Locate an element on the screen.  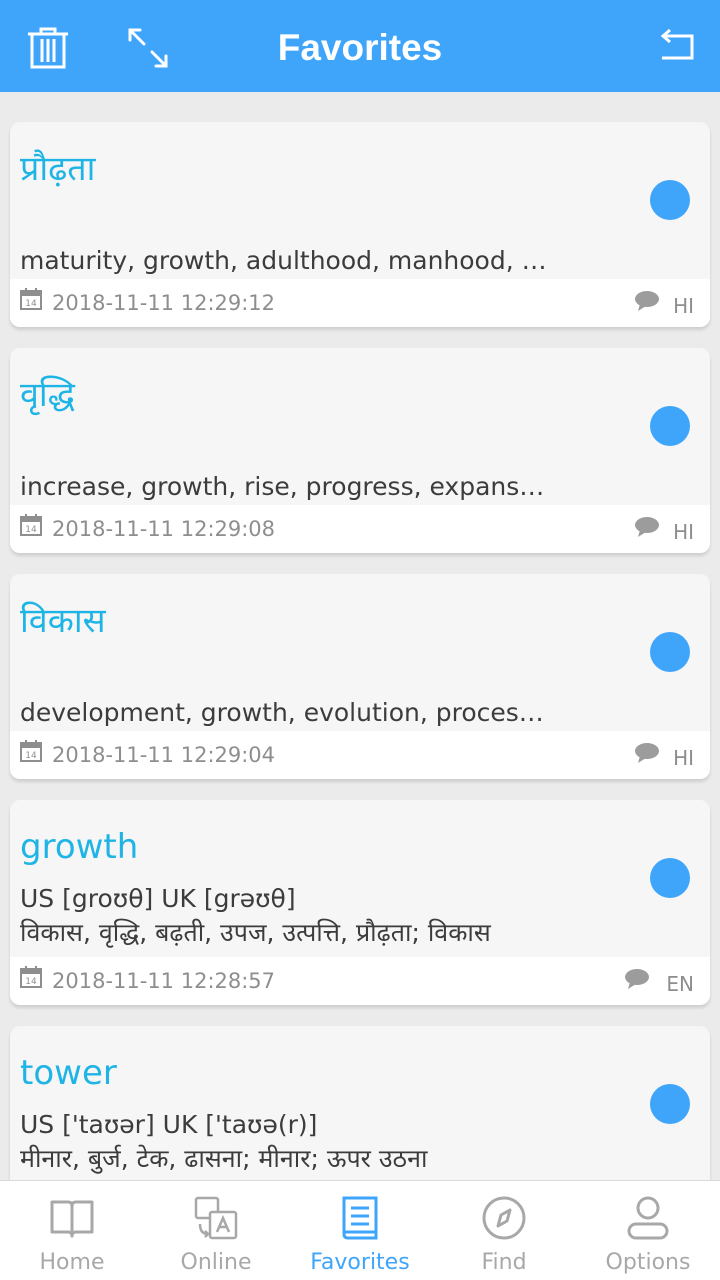
language-code: EN is located at coordinates (680, 984).